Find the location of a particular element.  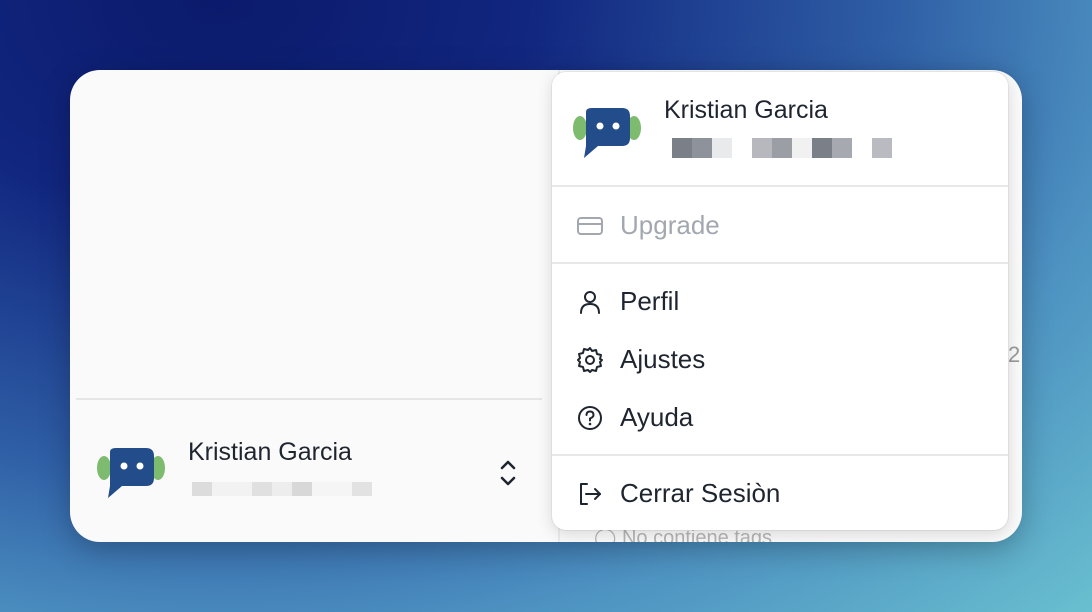

menu-item-perfil: Perfil is located at coordinates (780, 301).